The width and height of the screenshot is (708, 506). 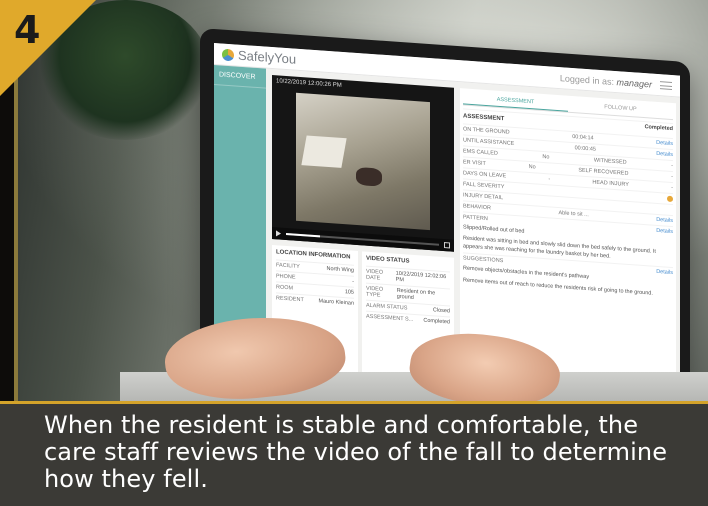 What do you see at coordinates (240, 76) in the screenshot?
I see `sidebar-item-discover: DISCOVER` at bounding box center [240, 76].